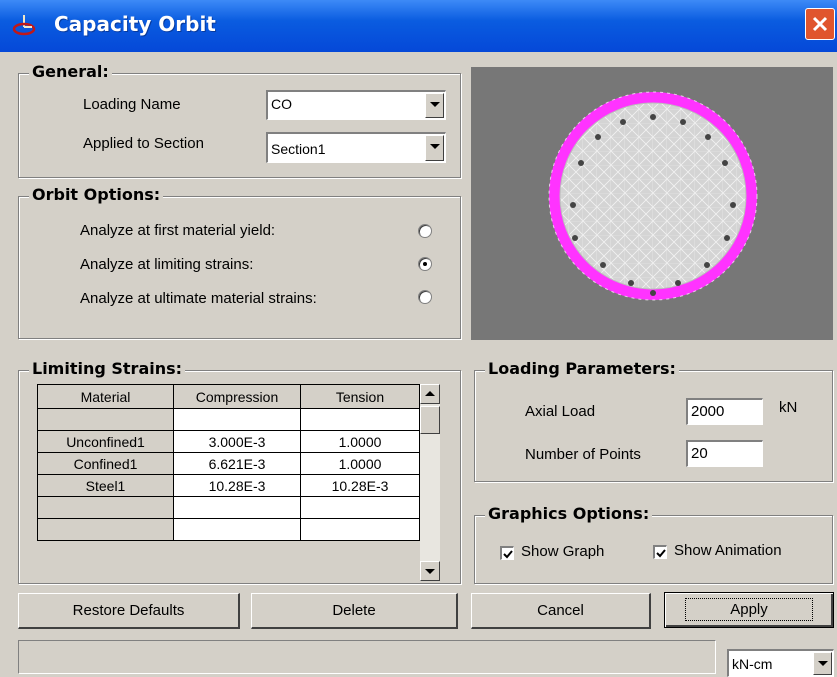  I want to click on orbit-app-icon, so click(24, 26).